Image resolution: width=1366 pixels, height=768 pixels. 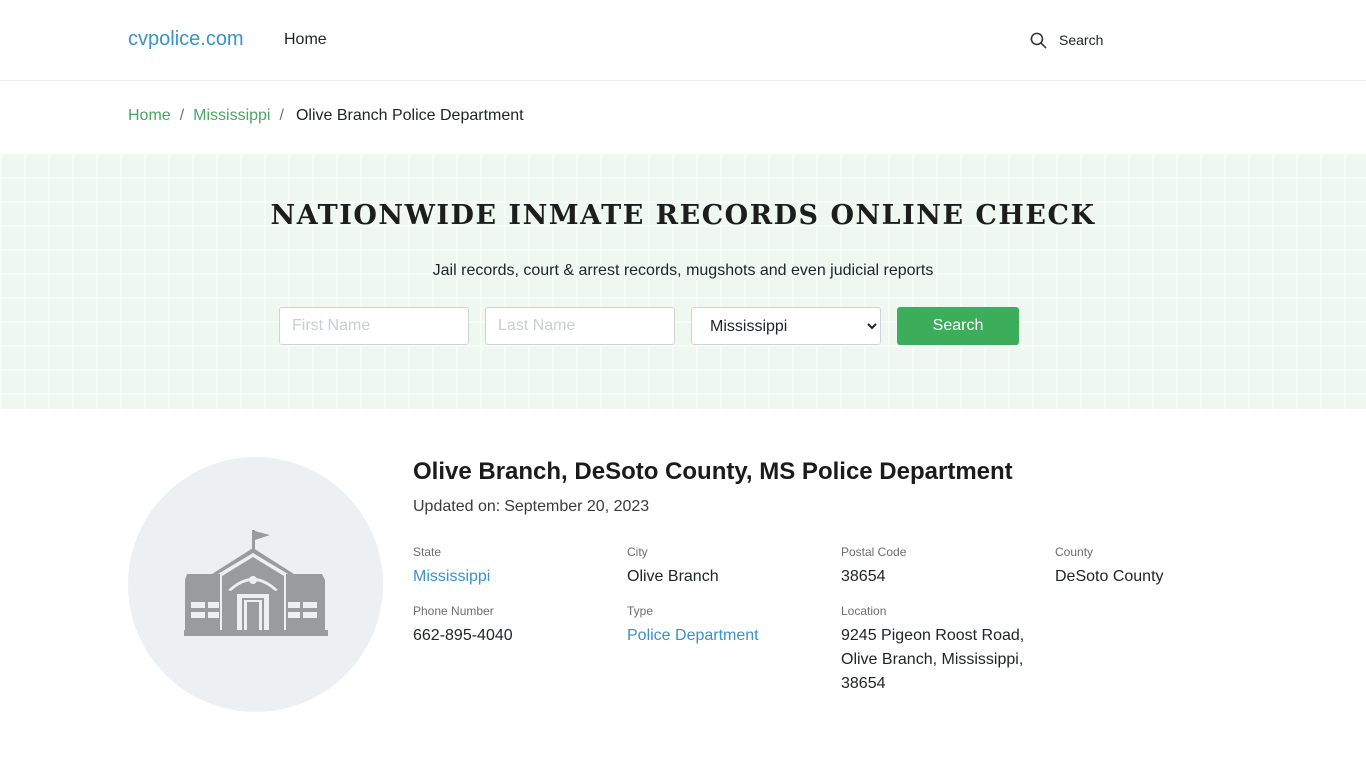 What do you see at coordinates (1109, 567) in the screenshot?
I see `field-county: County DeSoto County` at bounding box center [1109, 567].